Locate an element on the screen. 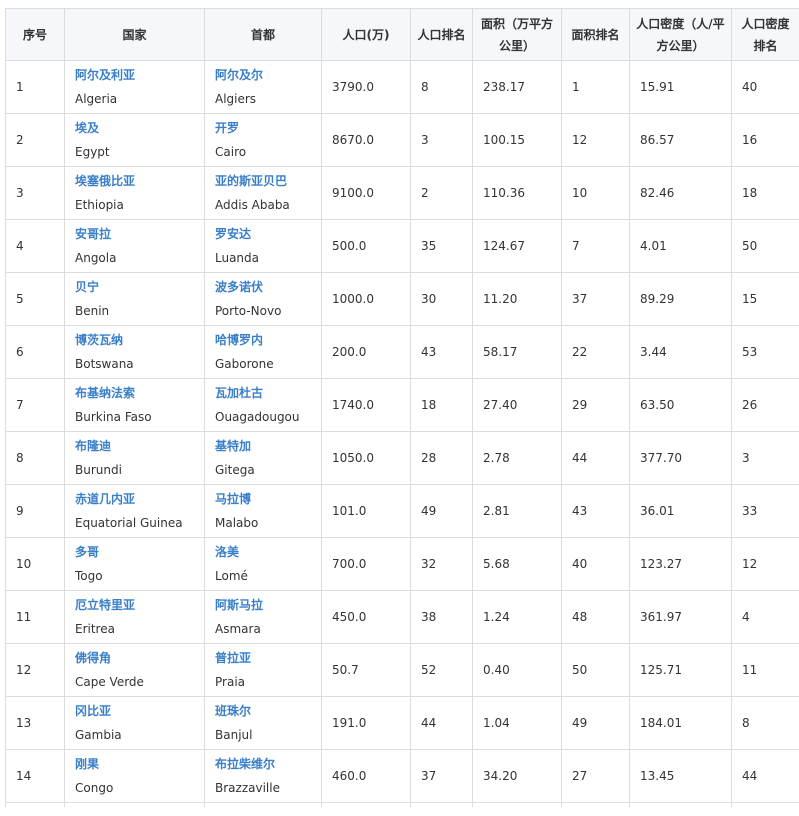  capital-link: 瓦加杜古 is located at coordinates (263, 393).